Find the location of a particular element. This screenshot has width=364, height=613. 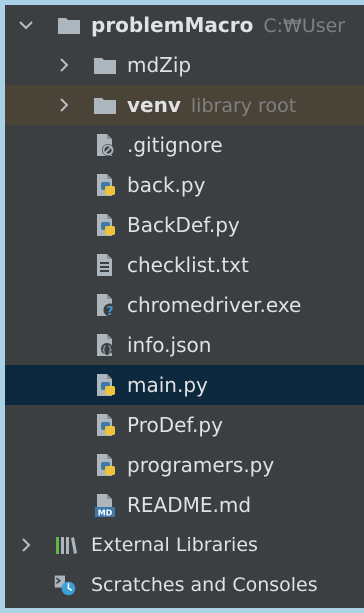

unknown-file-icon: ? is located at coordinates (105, 305).